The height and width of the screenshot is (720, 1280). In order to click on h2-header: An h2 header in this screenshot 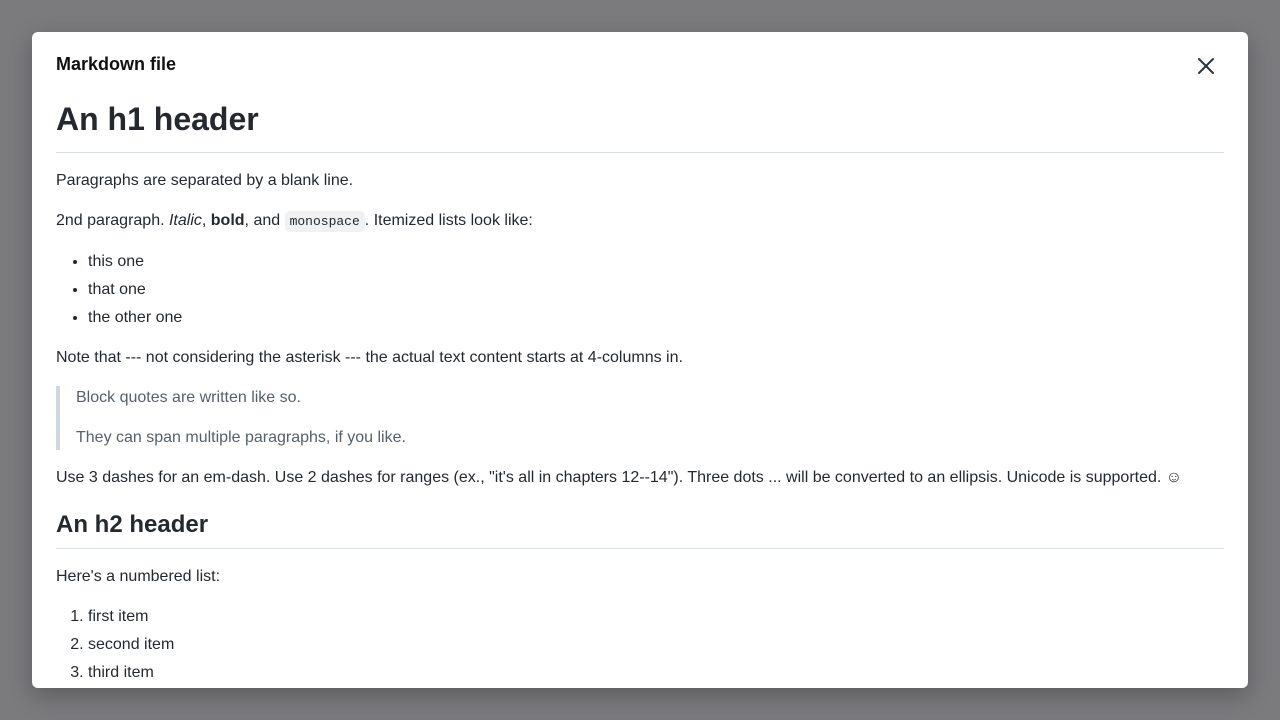, I will do `click(640, 529)`.